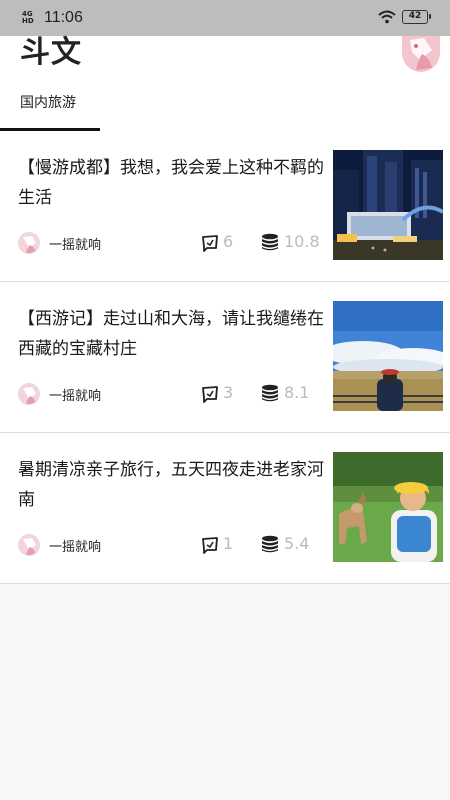 The width and height of the screenshot is (450, 800). I want to click on article-meta: 一摇就响 6 10.8, so click(169, 243).